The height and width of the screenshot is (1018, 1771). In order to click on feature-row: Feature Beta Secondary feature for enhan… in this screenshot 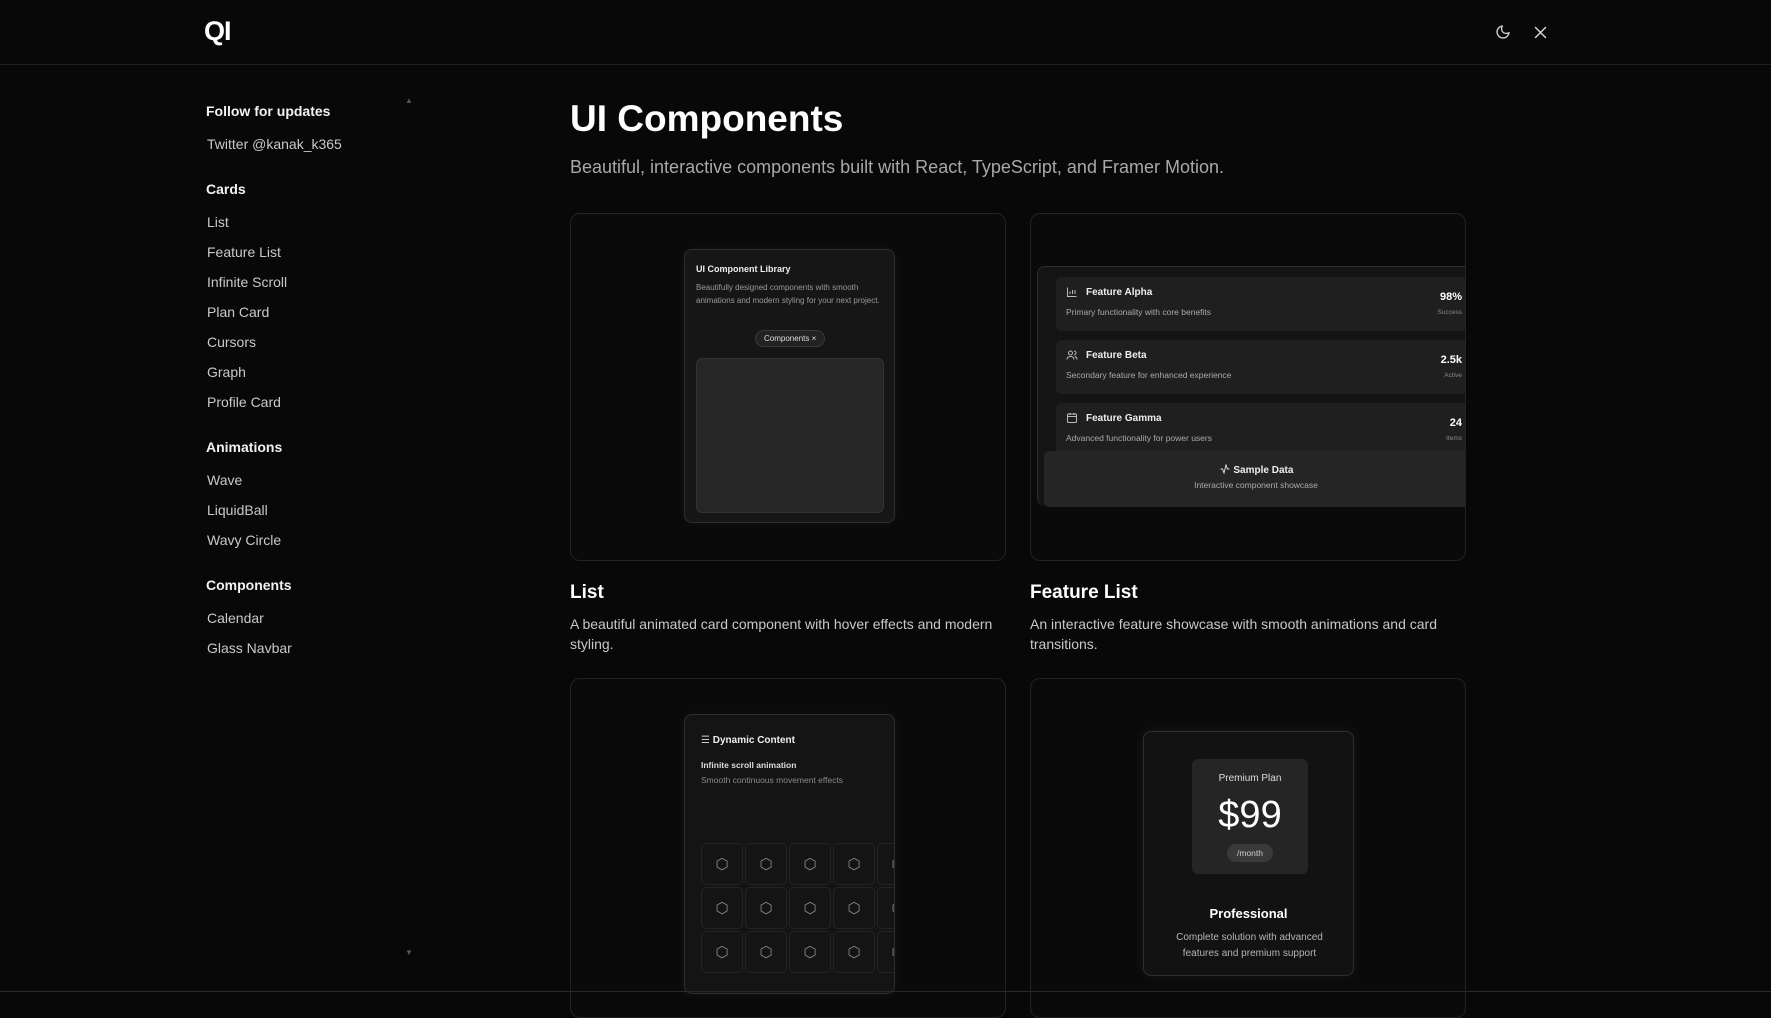, I will do `click(1260, 367)`.